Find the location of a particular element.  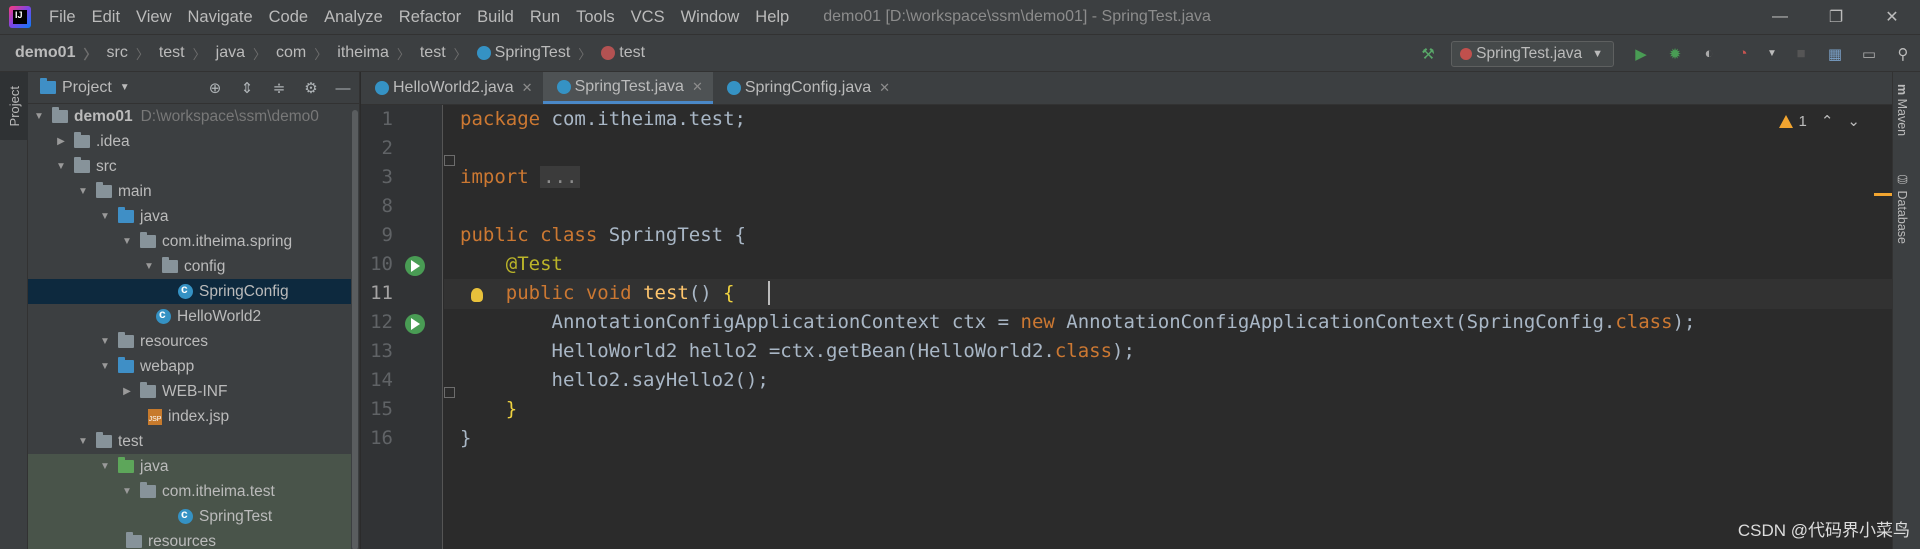

menu-build: Build is located at coordinates (495, 17).